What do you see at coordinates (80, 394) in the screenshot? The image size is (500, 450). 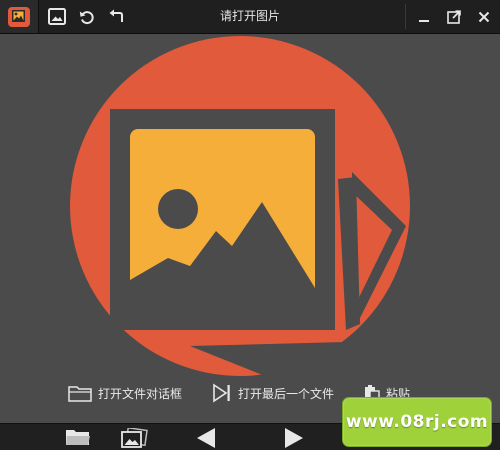 I see `folder-icon` at bounding box center [80, 394].